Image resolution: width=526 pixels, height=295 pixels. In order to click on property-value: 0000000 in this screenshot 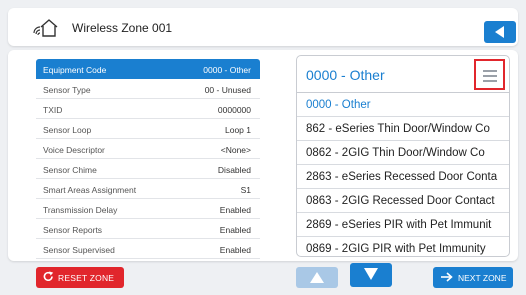, I will do `click(234, 110)`.